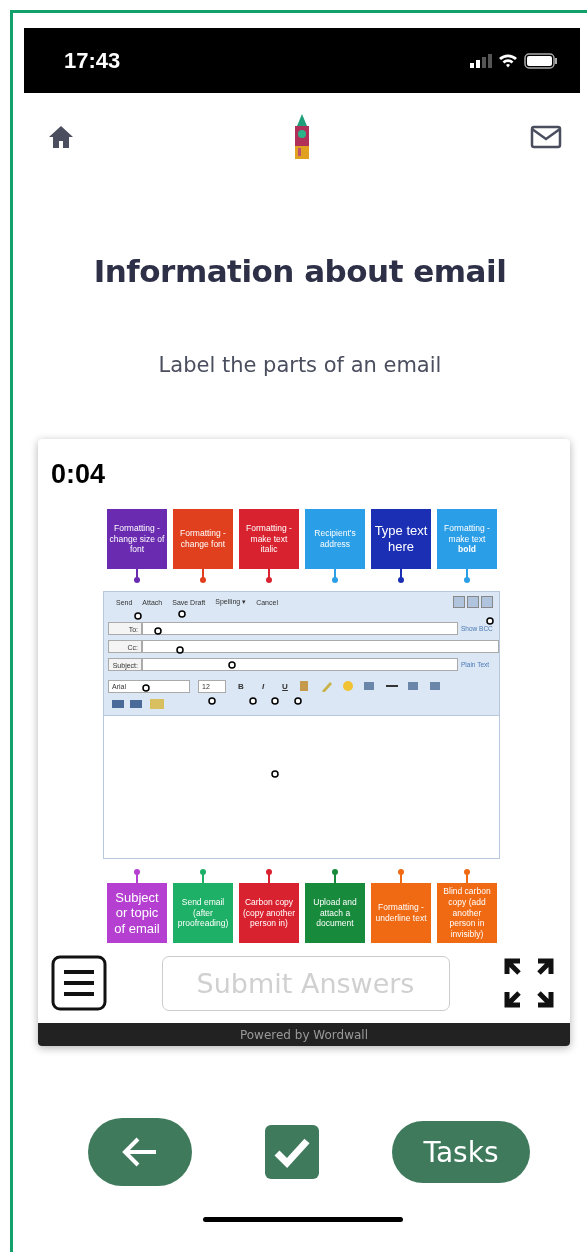 The width and height of the screenshot is (587, 1252). Describe the element at coordinates (335, 913) in the screenshot. I see `answer-label: Upload and attach a document` at that location.